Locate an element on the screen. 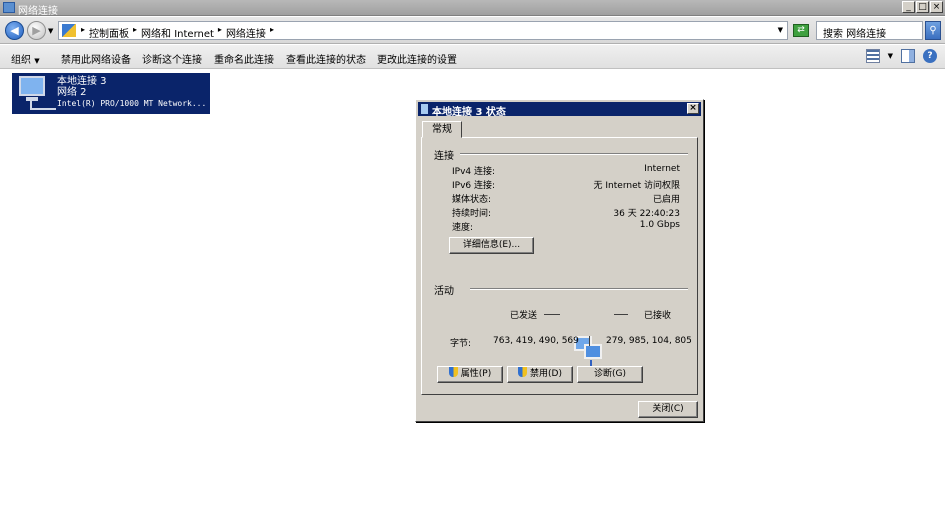 This screenshot has width=945, height=531. network-folder-icon is located at coordinates (9, 7).